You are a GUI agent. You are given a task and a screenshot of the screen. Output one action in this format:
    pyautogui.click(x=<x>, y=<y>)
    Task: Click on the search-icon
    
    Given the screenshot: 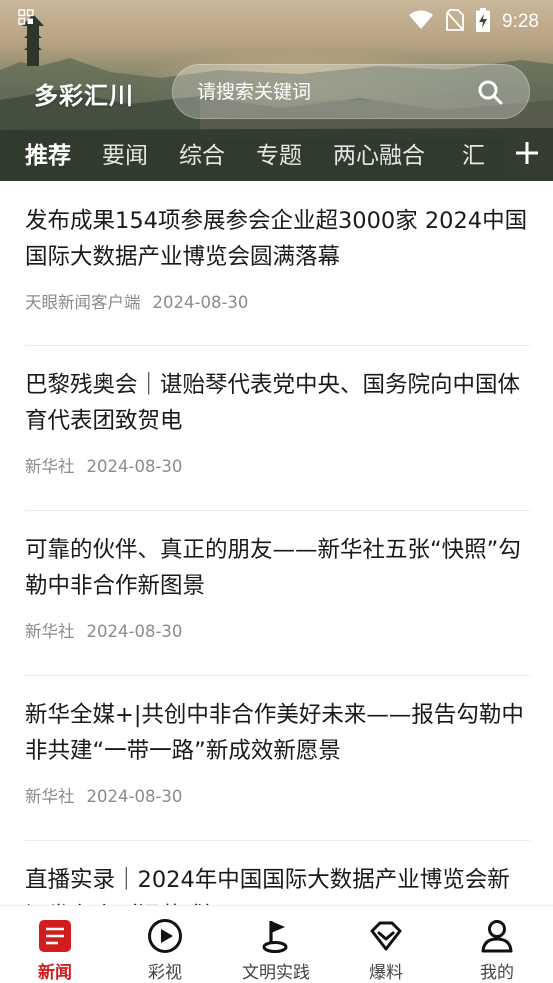 What is the action you would take?
    pyautogui.click(x=490, y=94)
    